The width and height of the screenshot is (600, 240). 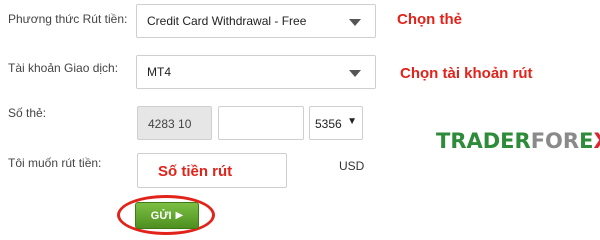 What do you see at coordinates (55, 163) in the screenshot?
I see `amount-label: Tôi muốn rút tiền:` at bounding box center [55, 163].